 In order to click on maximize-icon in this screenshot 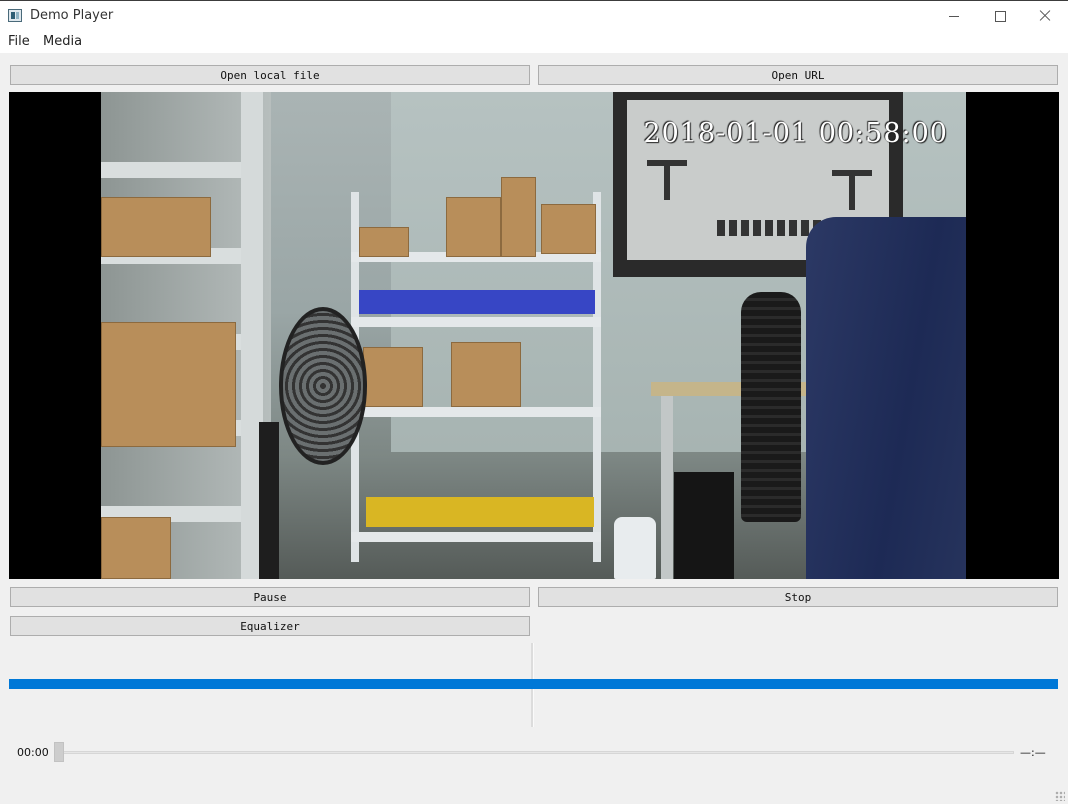, I will do `click(1000, 16)`.